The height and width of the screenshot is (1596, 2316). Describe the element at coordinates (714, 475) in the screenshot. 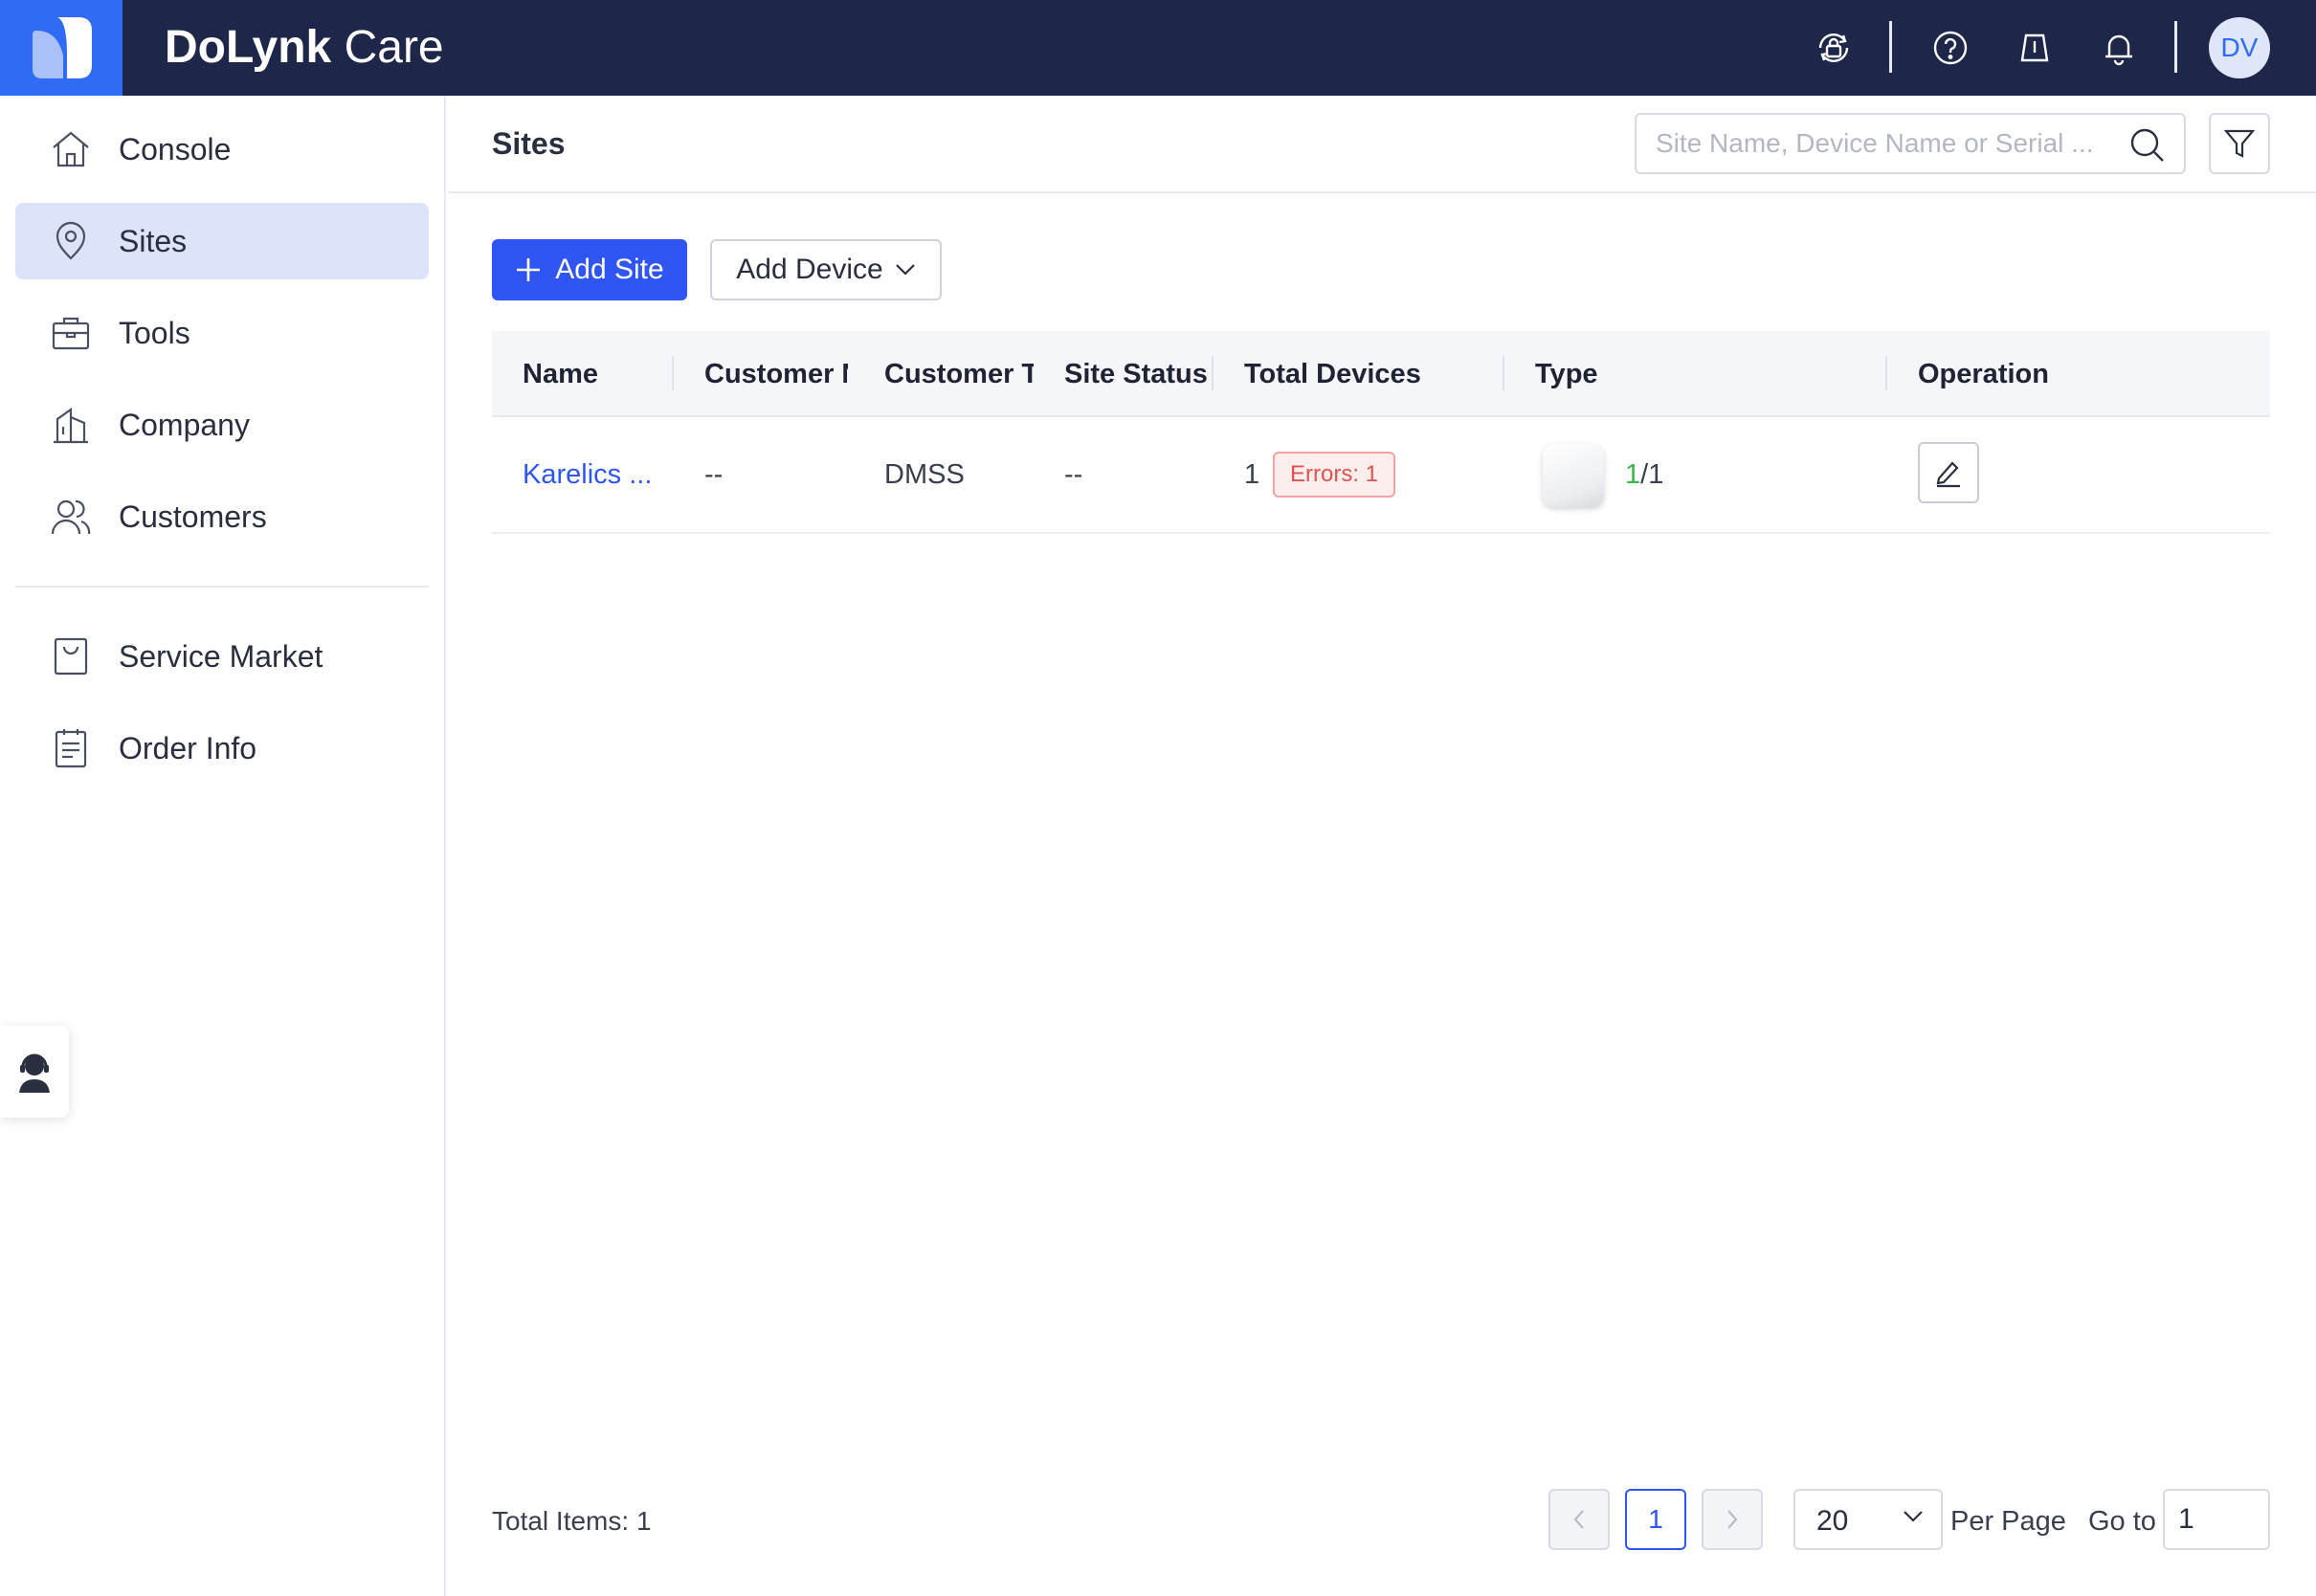

I see `customer-name-cell: --` at that location.